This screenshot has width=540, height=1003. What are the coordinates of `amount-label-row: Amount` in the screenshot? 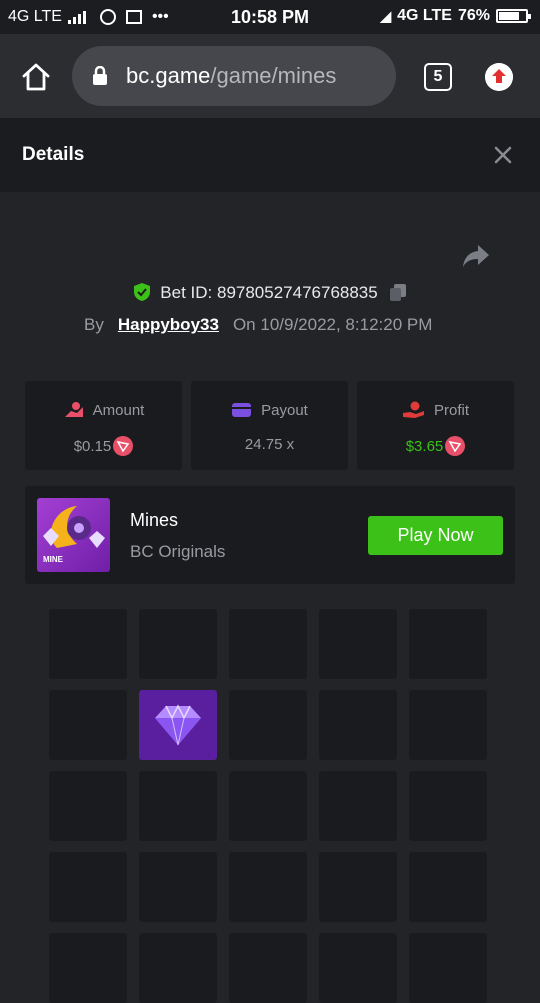 It's located at (103, 410).